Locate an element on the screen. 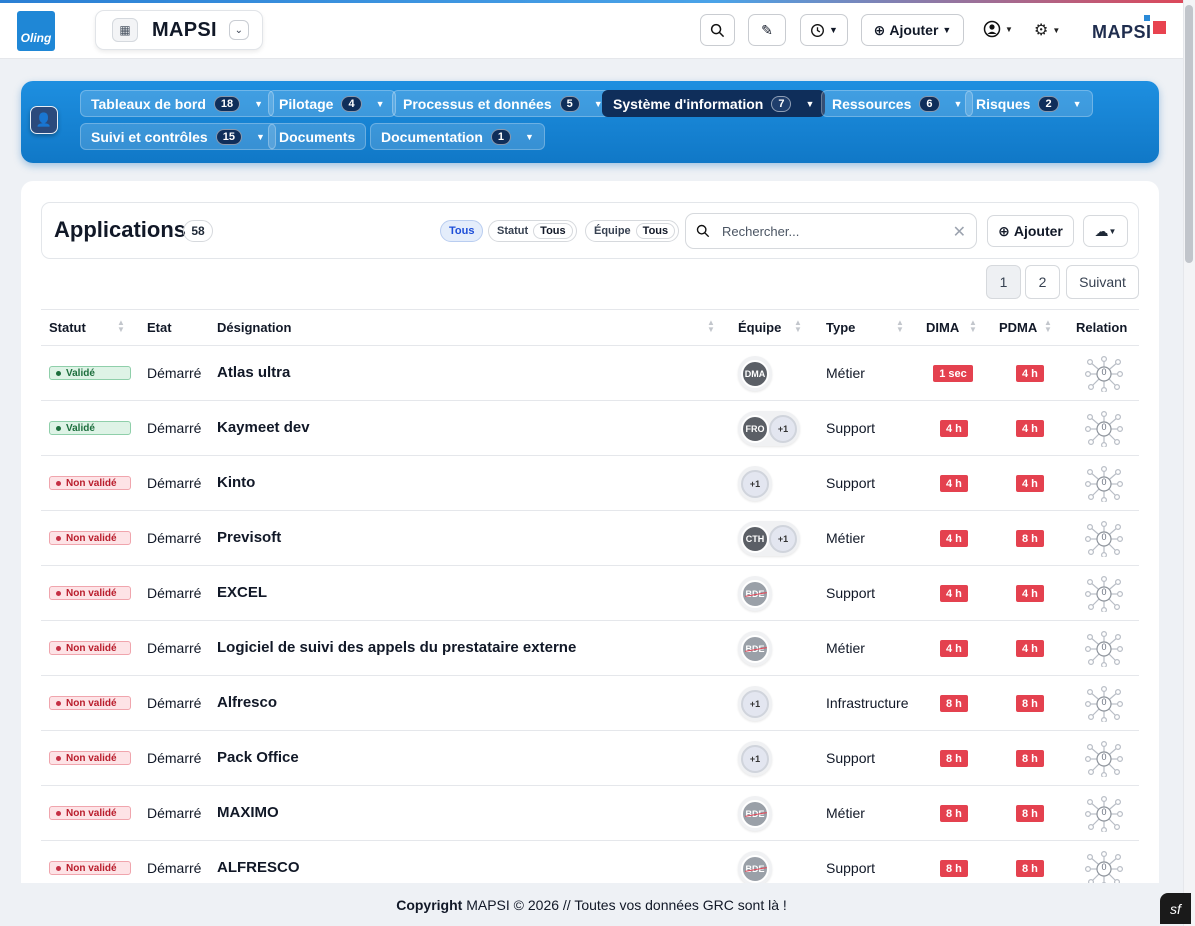  nav-documents: Documents is located at coordinates (317, 136).